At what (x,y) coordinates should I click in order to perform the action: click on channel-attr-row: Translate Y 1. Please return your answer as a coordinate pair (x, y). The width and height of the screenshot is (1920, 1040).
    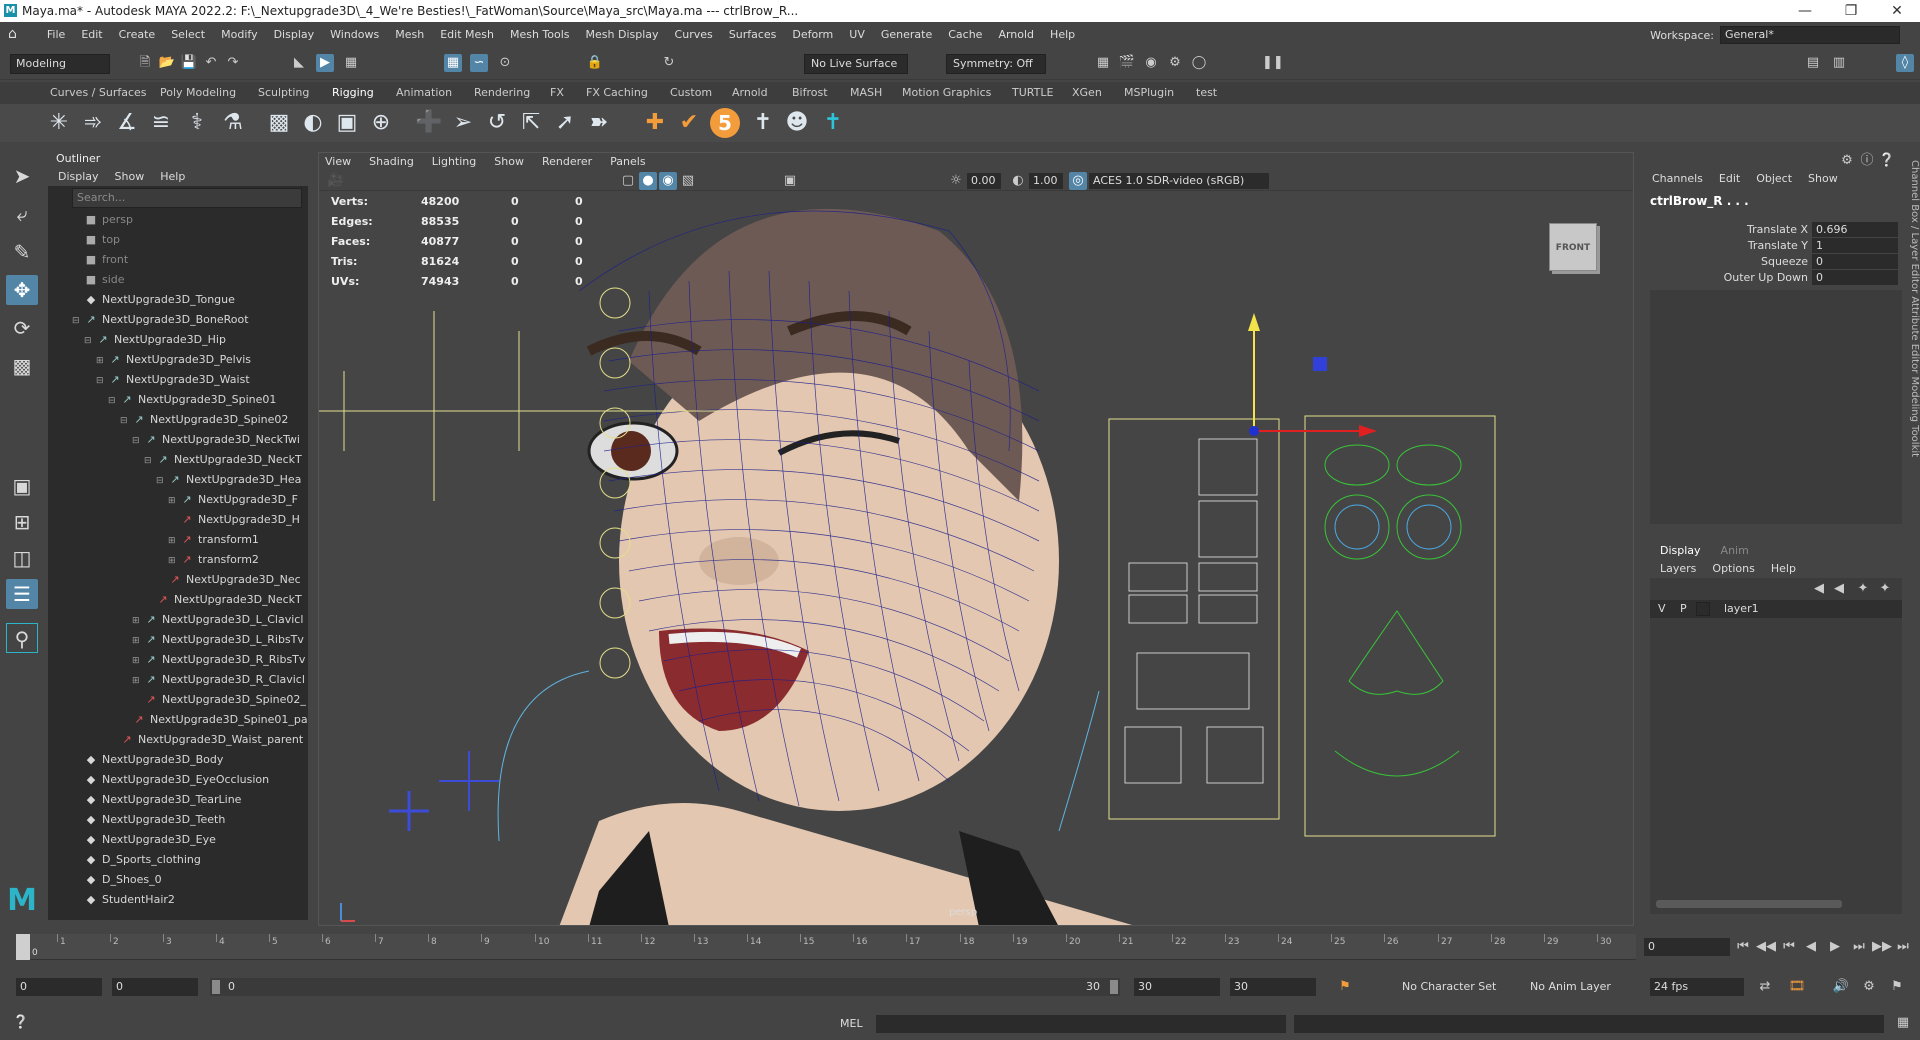
    Looking at the image, I should click on (1770, 246).